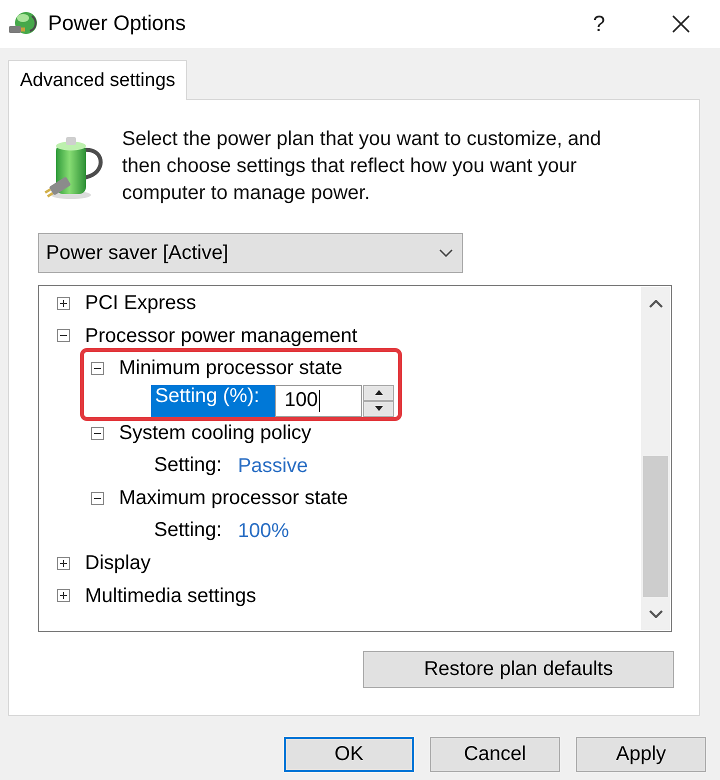 The height and width of the screenshot is (780, 720). Describe the element at coordinates (681, 24) in the screenshot. I see `close-icon` at that location.